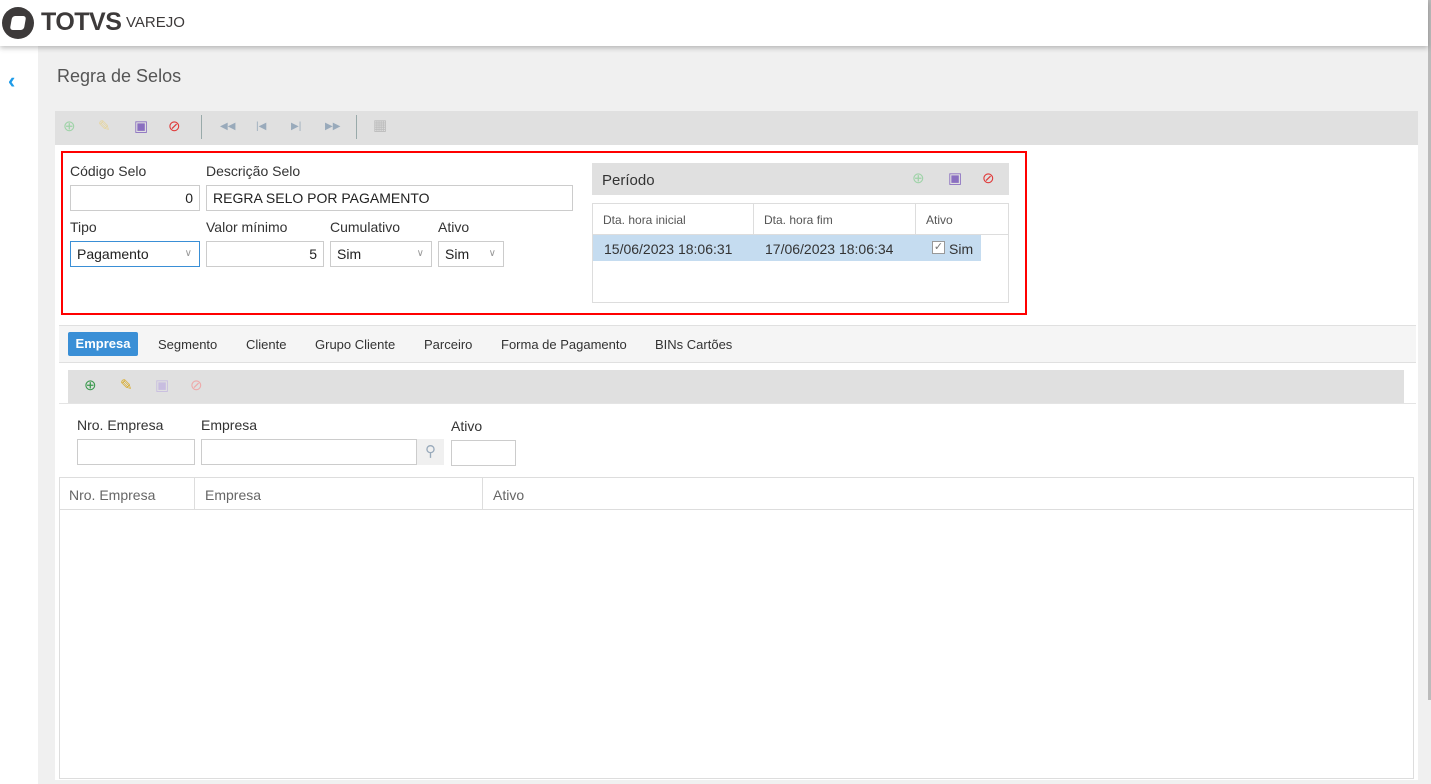 This screenshot has width=1431, height=784. I want to click on brand-name: TOTVS, so click(81, 22).